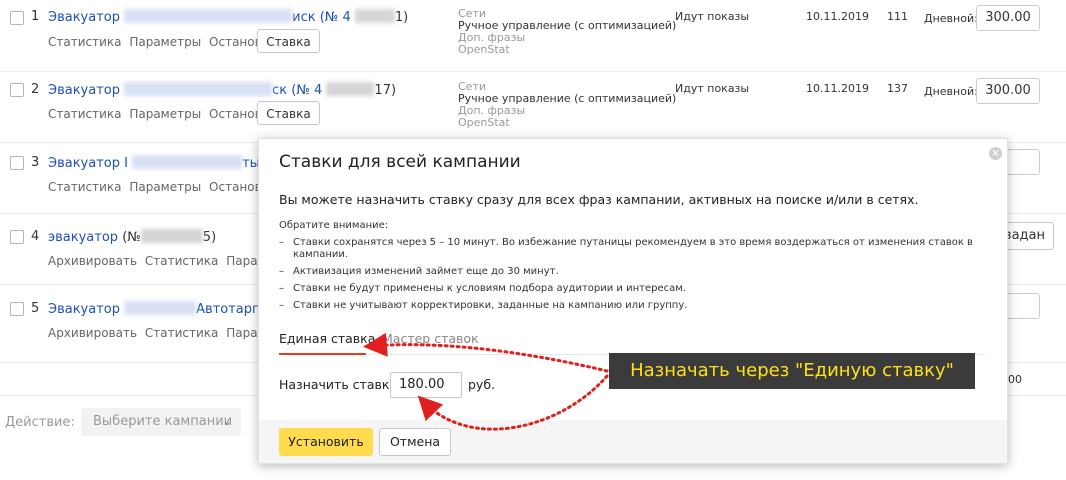 This screenshot has width=1066, height=480. Describe the element at coordinates (792, 371) in the screenshot. I see `annotation-callout: Назначать через "Единую ставку"` at that location.